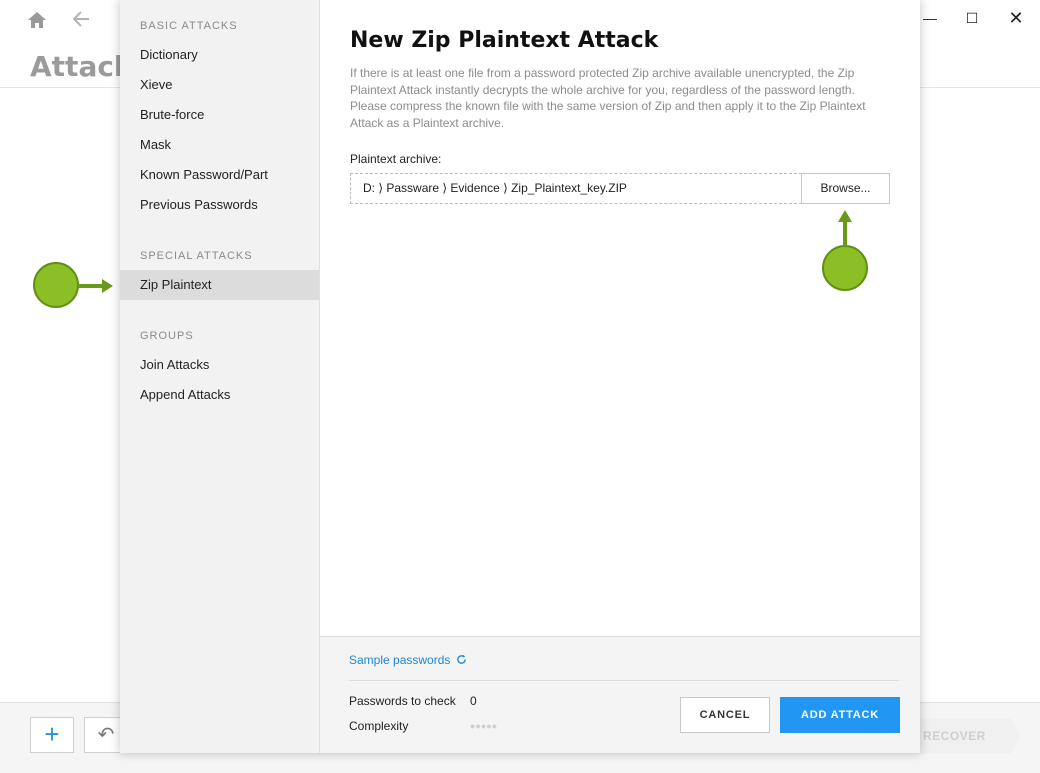 The height and width of the screenshot is (773, 1040). I want to click on sidebar-item-previous-passwords: Previous Passwords, so click(219, 205).